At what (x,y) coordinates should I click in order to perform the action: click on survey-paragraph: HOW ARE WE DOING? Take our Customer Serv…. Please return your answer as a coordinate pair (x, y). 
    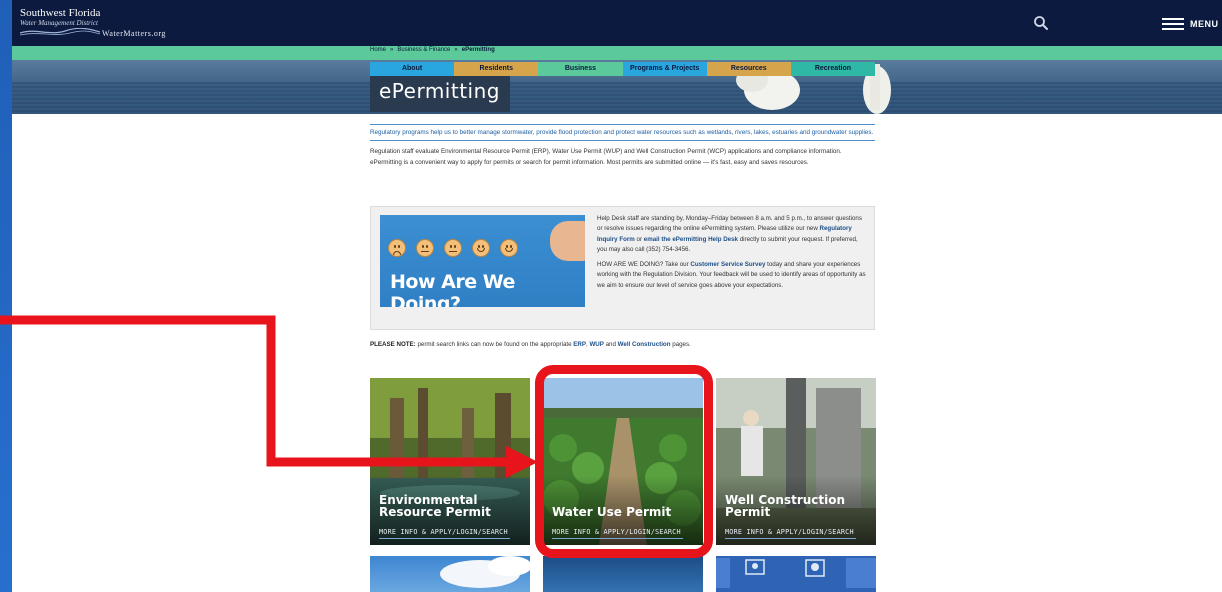
    Looking at the image, I should click on (731, 275).